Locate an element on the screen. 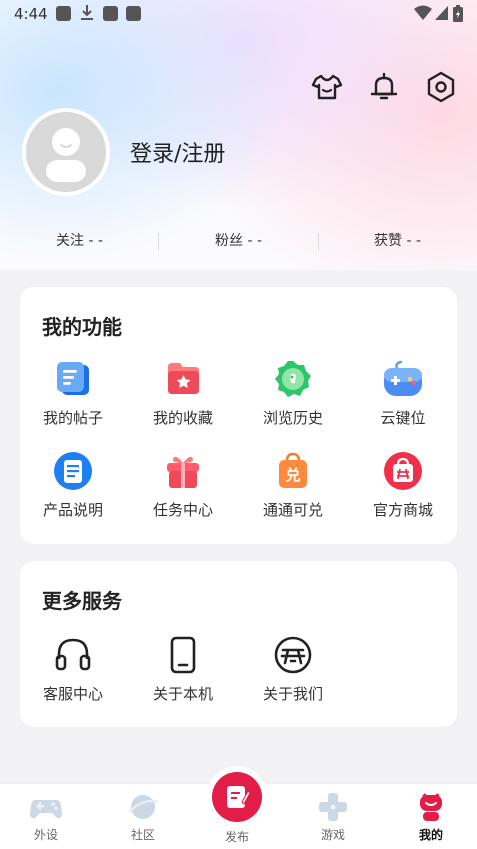 This screenshot has width=477, height=849. app-notification-icon is located at coordinates (110, 13).